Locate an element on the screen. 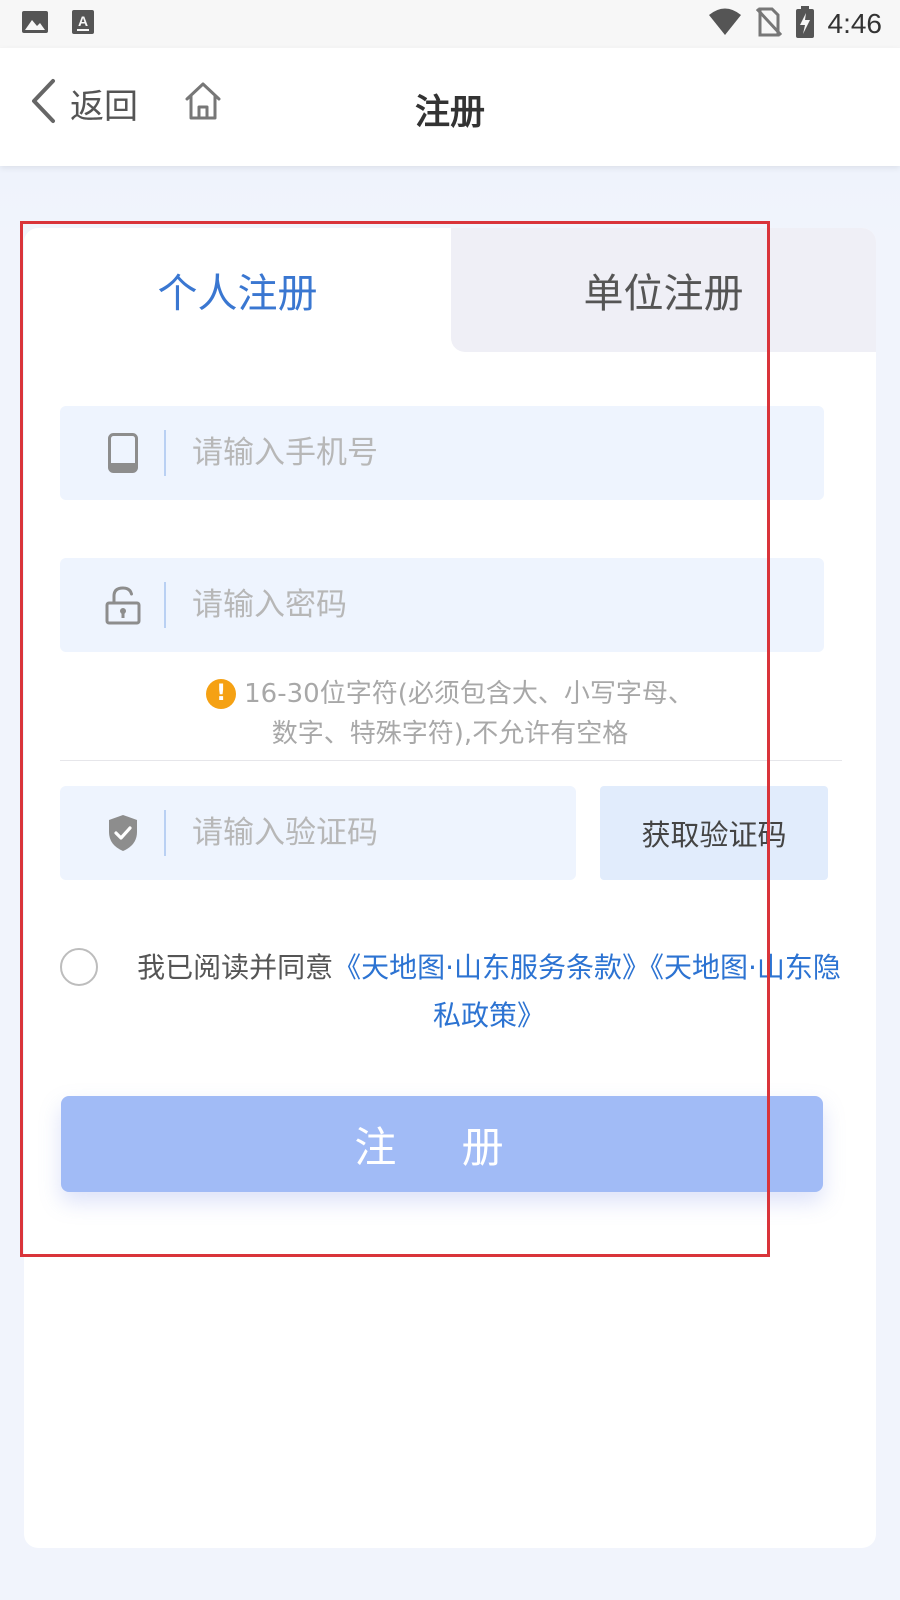  agree-checkbox is located at coordinates (79, 967).